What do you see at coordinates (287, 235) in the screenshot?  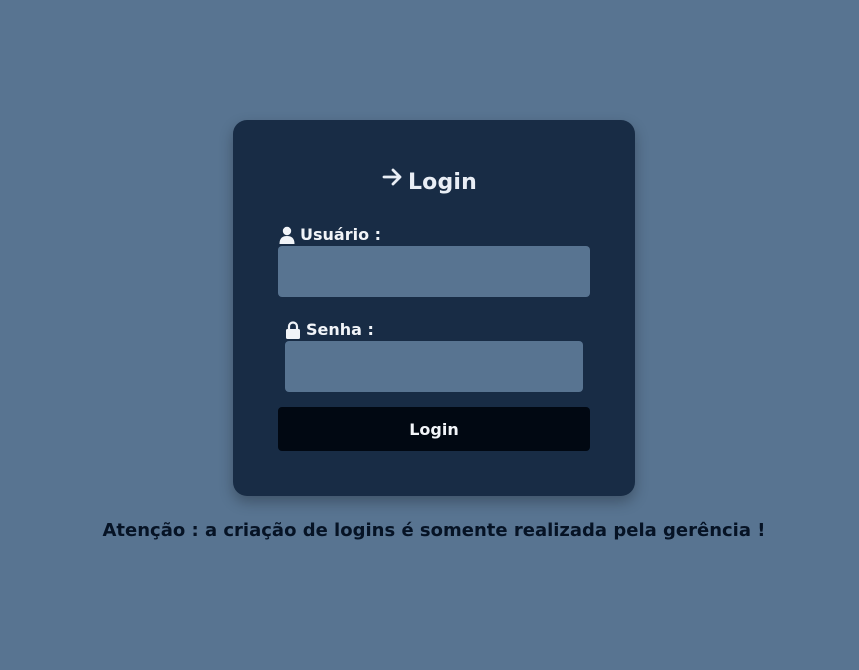 I see `user-icon` at bounding box center [287, 235].